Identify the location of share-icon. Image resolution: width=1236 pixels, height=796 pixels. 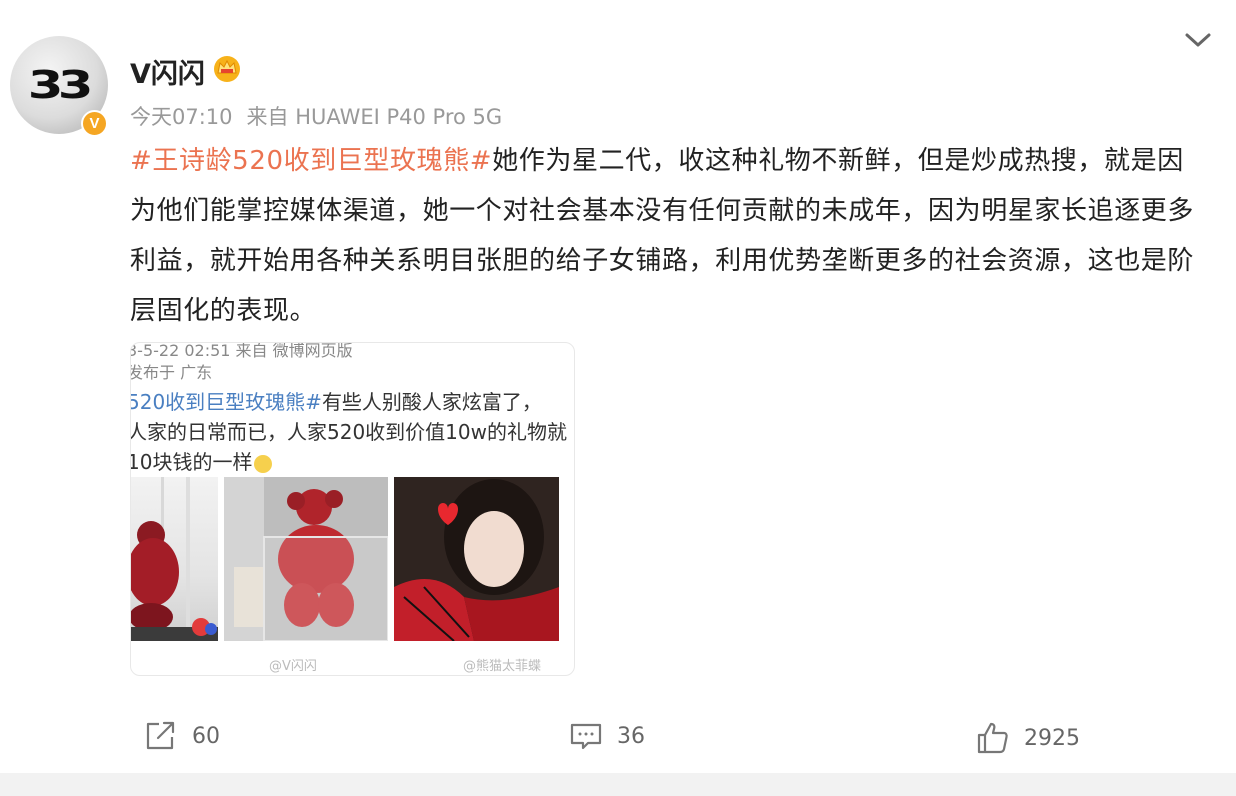
(160, 735).